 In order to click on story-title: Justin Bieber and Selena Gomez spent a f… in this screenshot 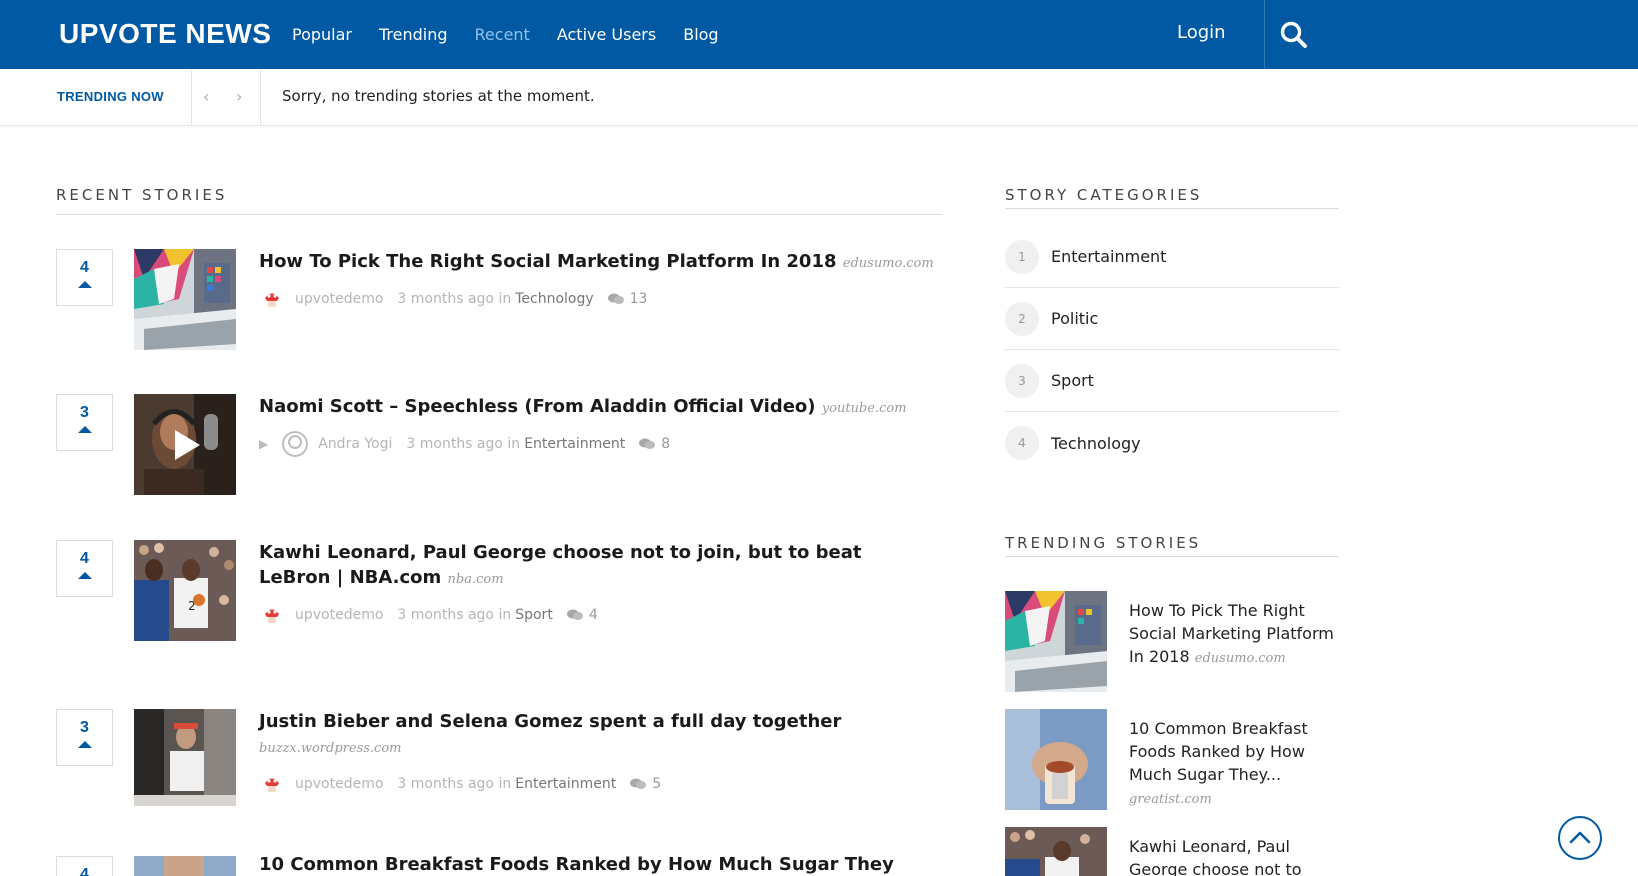, I will do `click(550, 721)`.